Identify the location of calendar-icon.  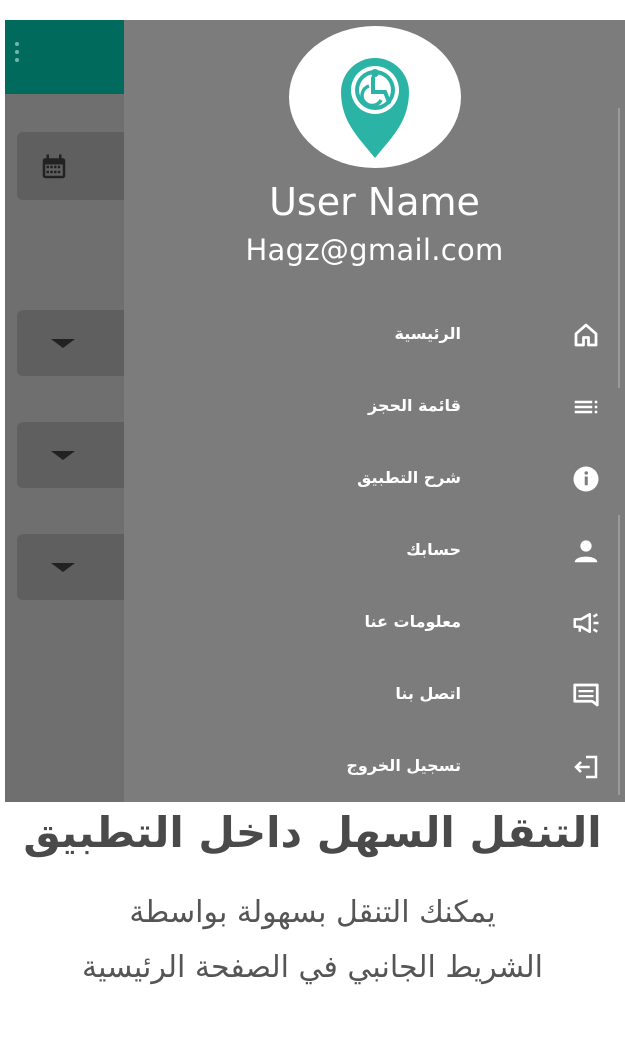
(54, 167).